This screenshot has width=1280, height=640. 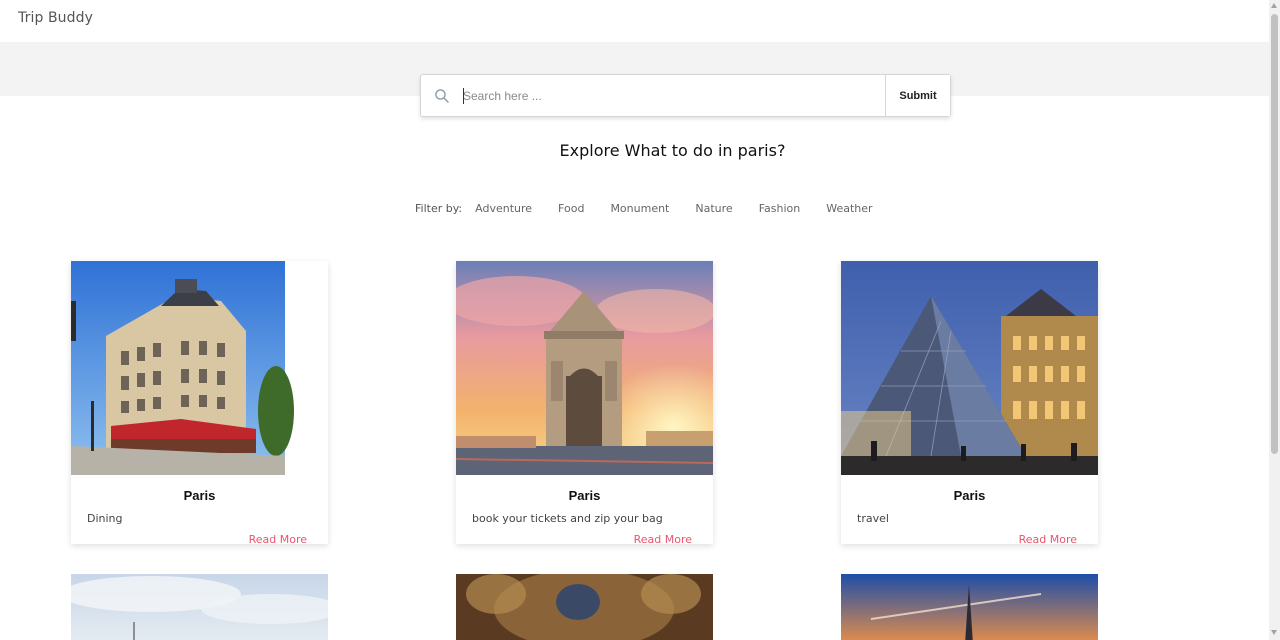 I want to click on vertical-scrollbar, so click(x=1274, y=320).